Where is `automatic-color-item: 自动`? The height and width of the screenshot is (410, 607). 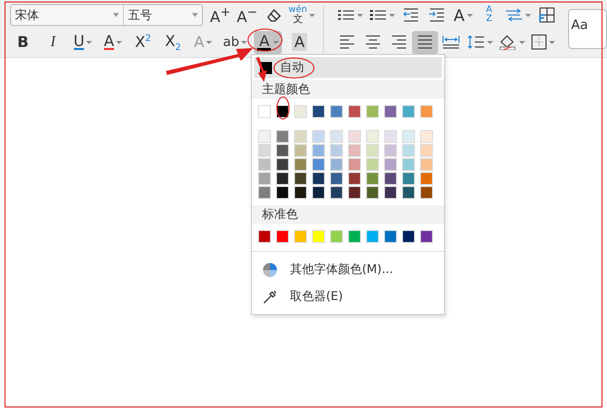
automatic-color-item: 自动 is located at coordinates (348, 67).